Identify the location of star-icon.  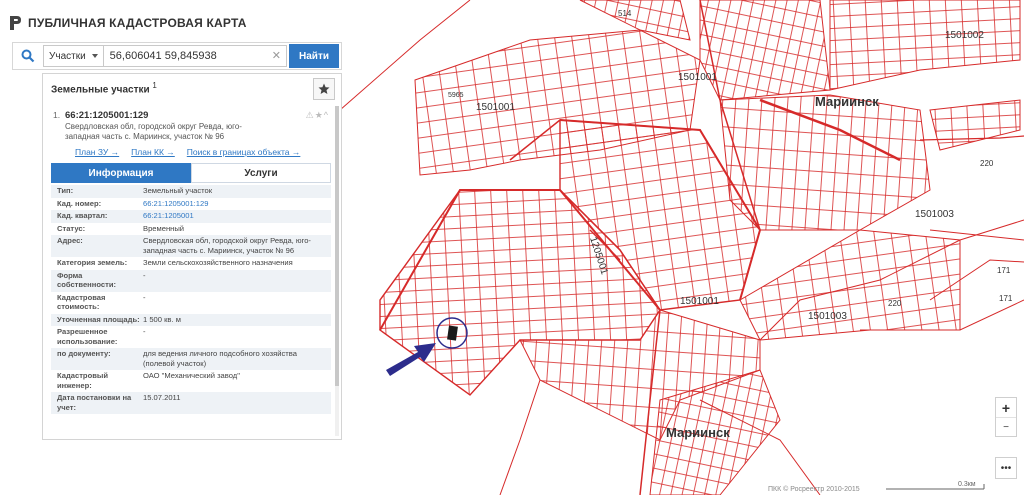
(324, 88).